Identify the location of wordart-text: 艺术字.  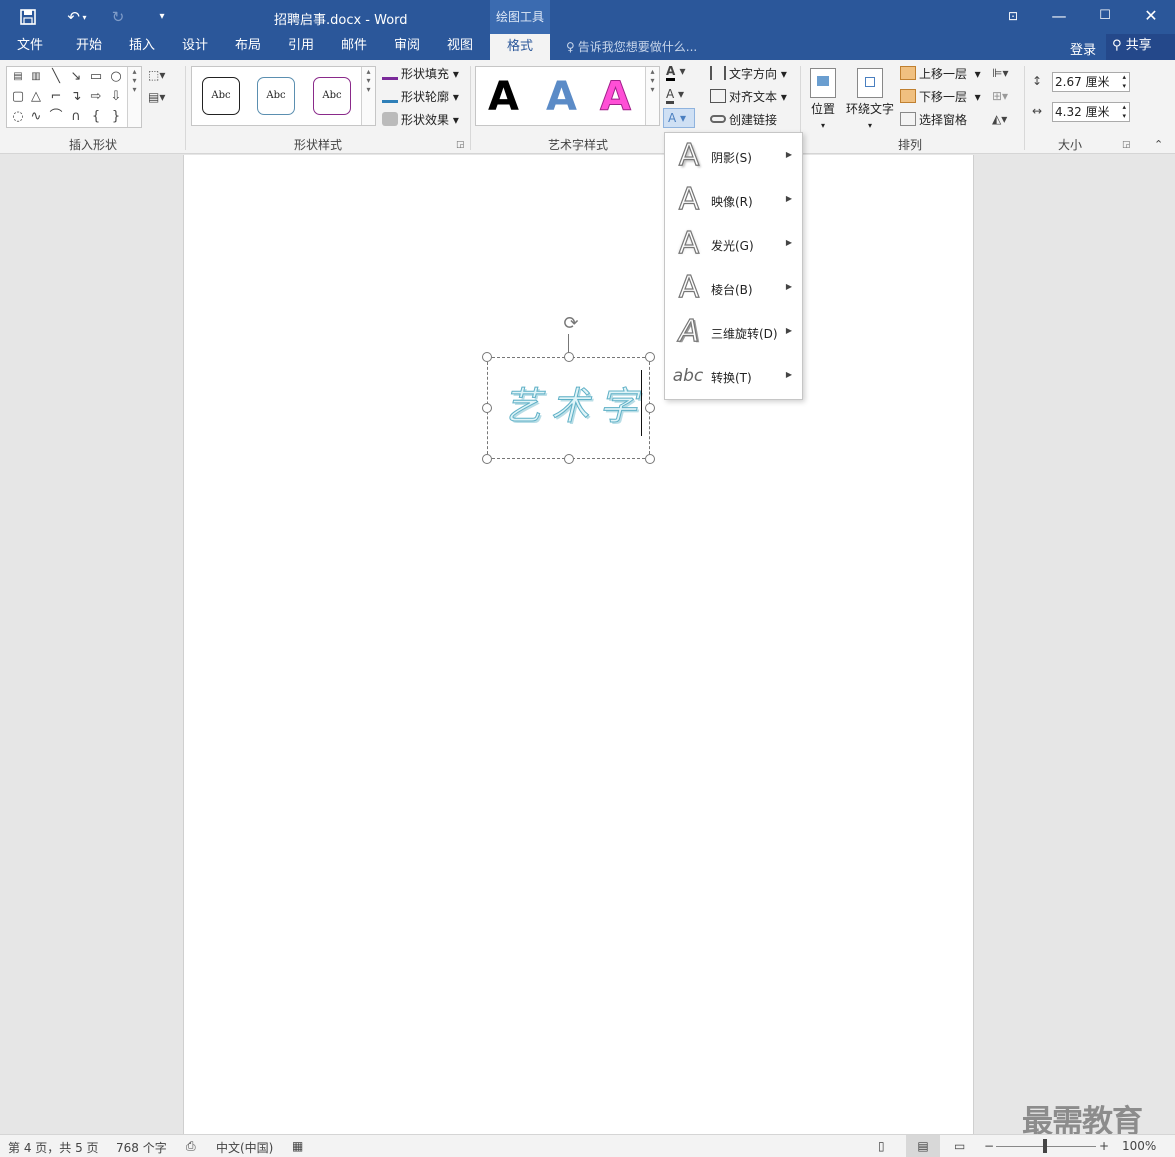
(574, 402).